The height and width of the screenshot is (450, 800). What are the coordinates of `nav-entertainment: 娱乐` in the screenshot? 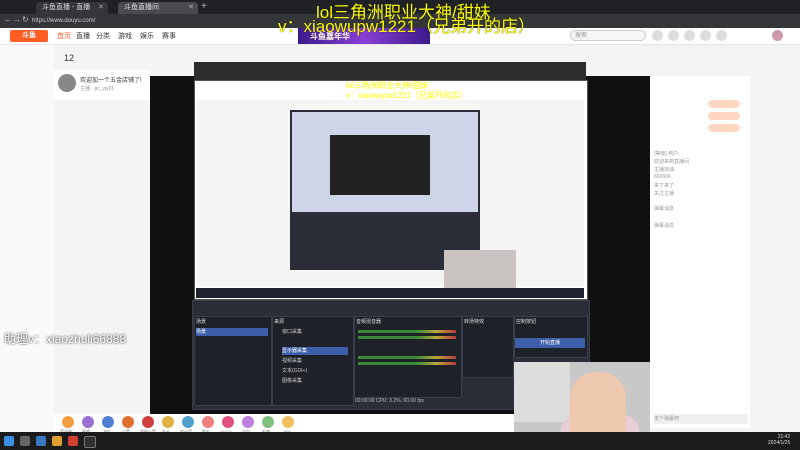 It's located at (147, 36).